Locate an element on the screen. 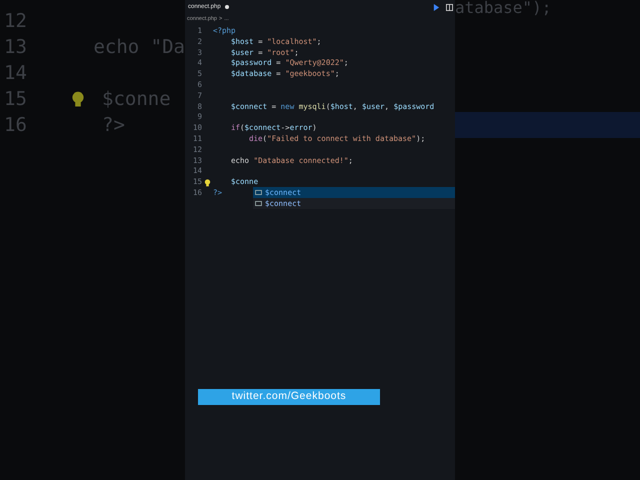 This screenshot has width=640, height=480. code-text: ?> is located at coordinates (113, 125).